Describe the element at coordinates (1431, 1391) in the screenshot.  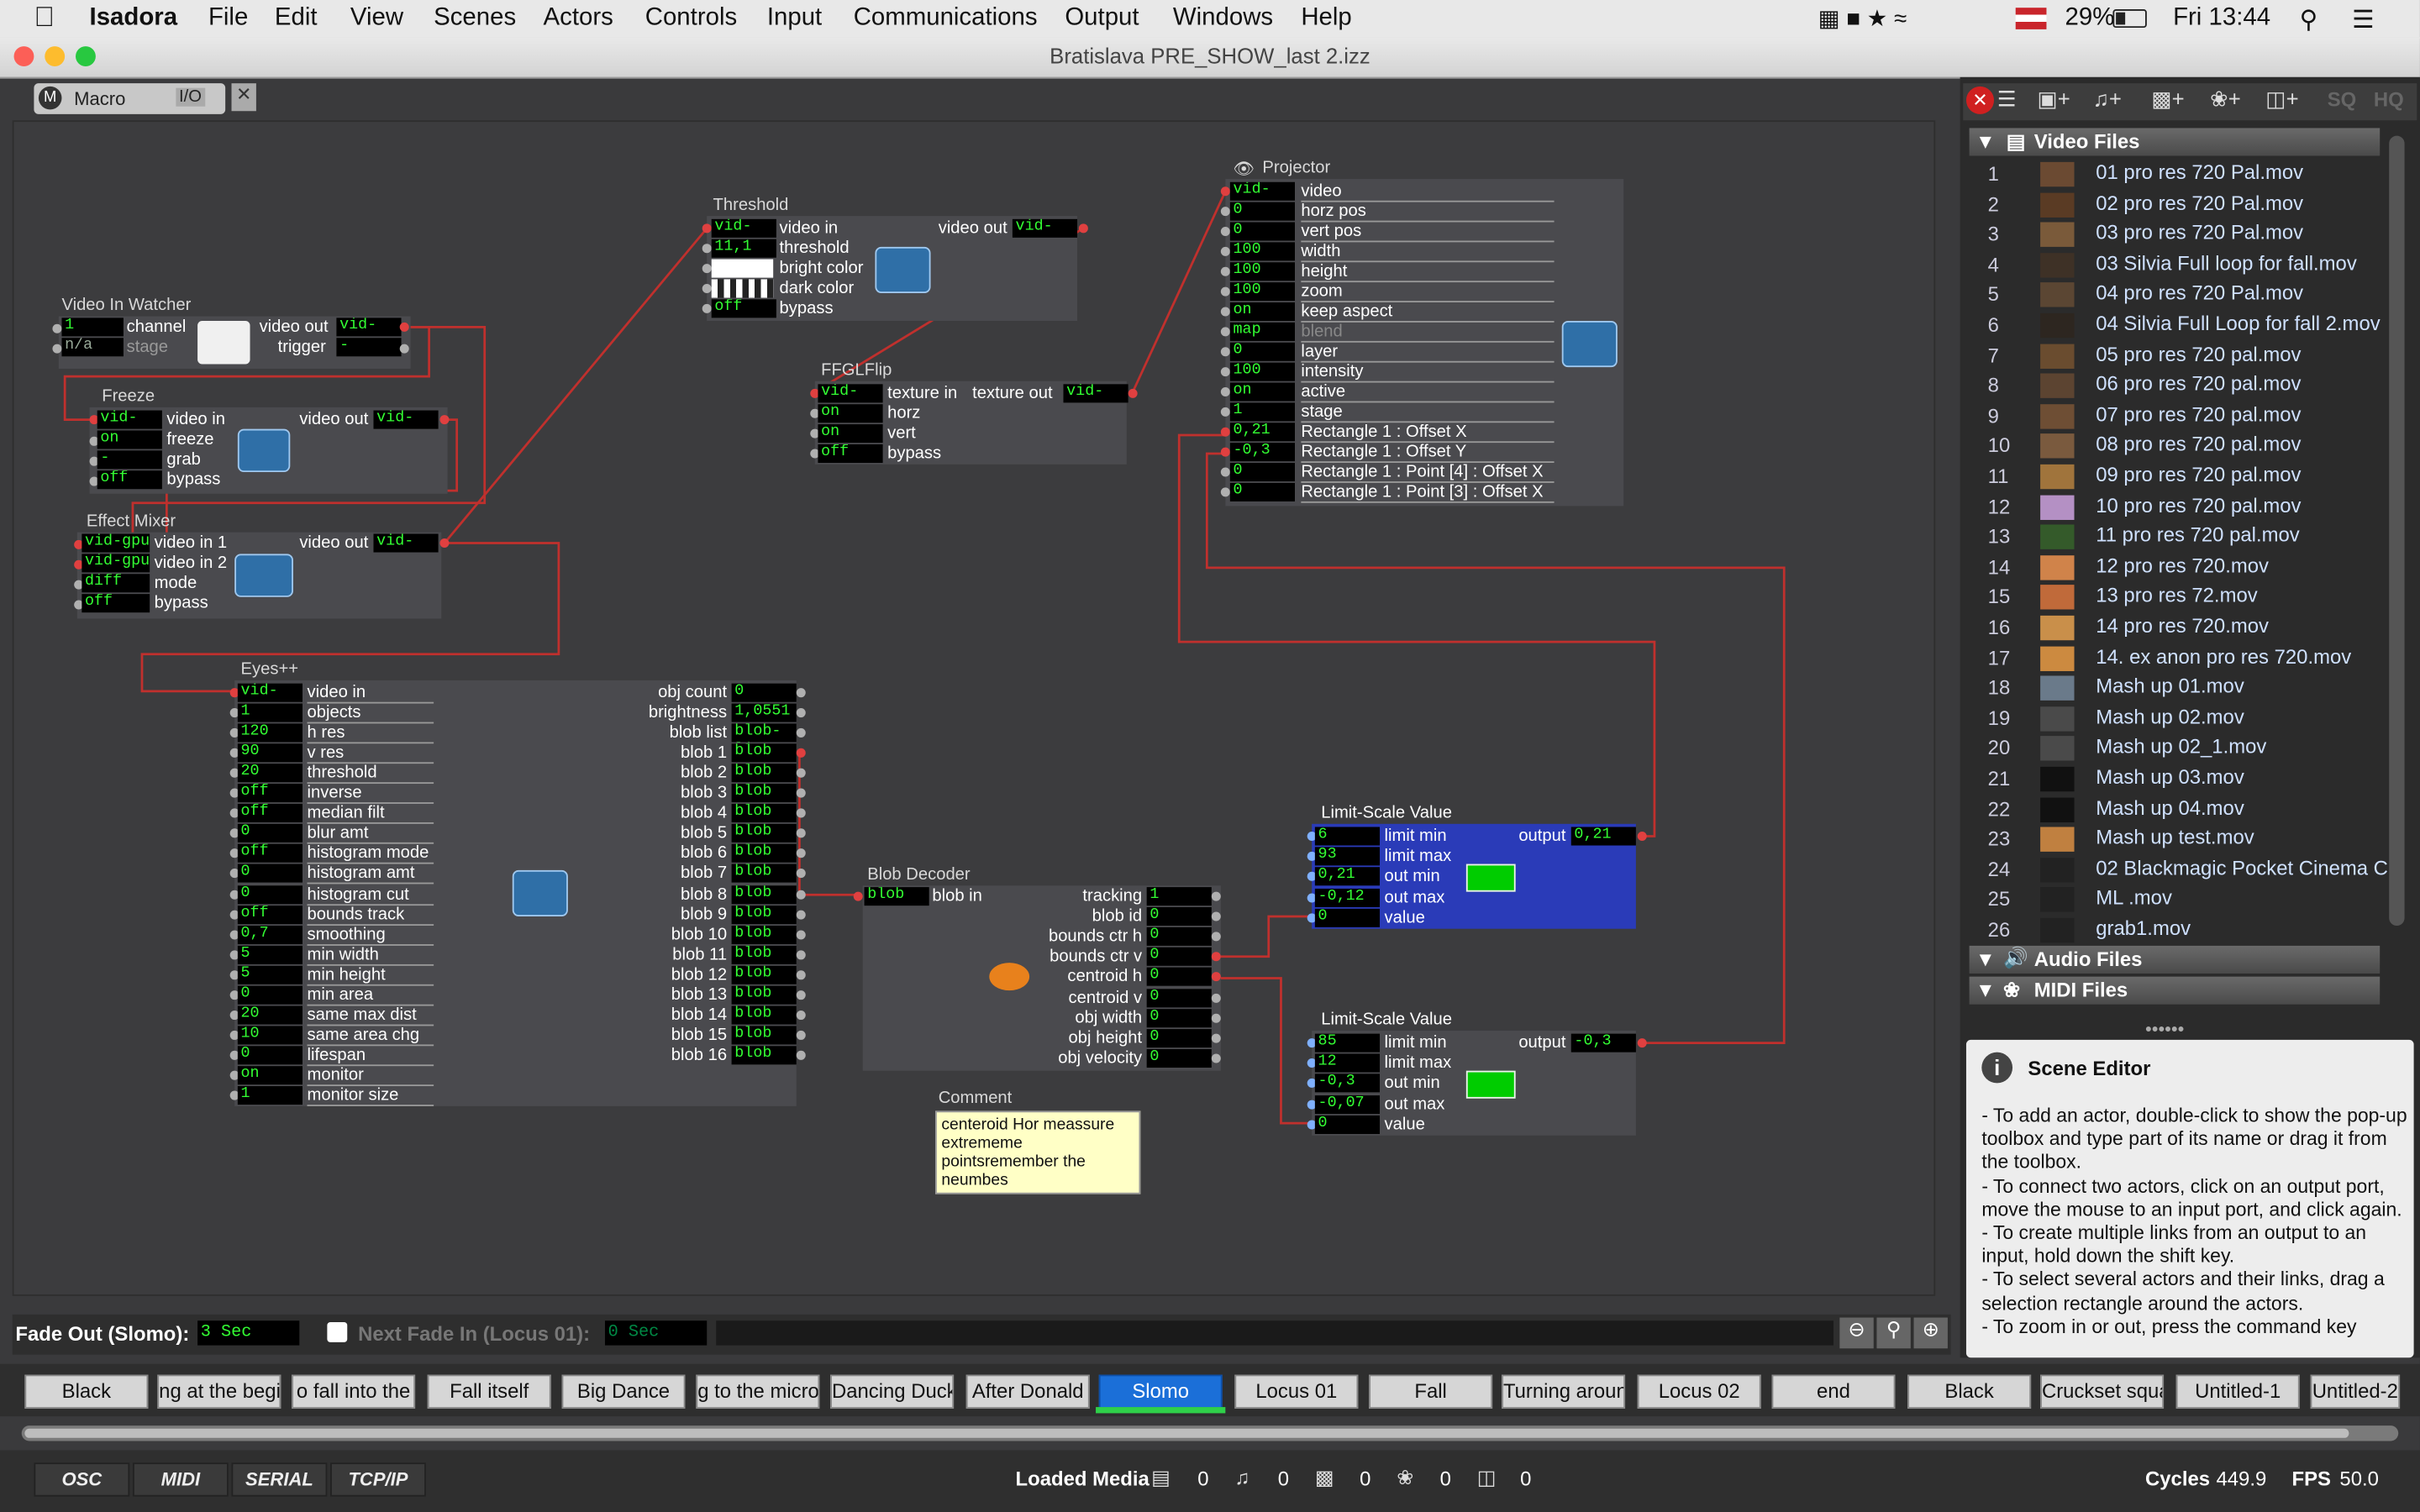
I see `scene-button: Fall` at that location.